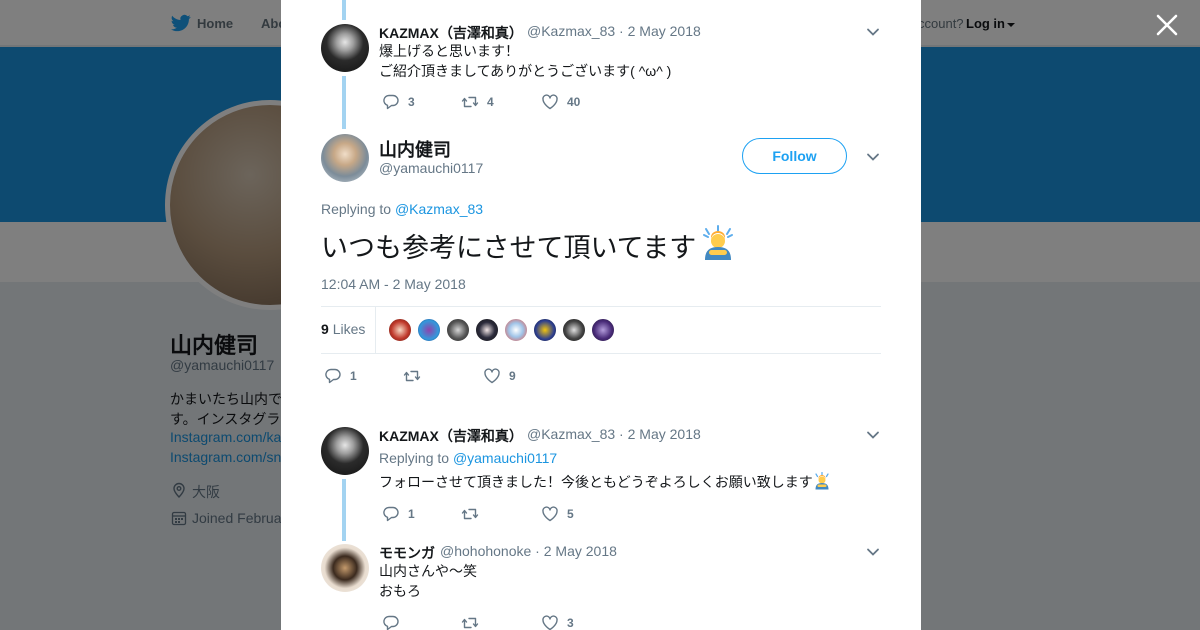 The width and height of the screenshot is (1200, 630). Describe the element at coordinates (570, 514) in the screenshot. I see `like-count: 5` at that location.